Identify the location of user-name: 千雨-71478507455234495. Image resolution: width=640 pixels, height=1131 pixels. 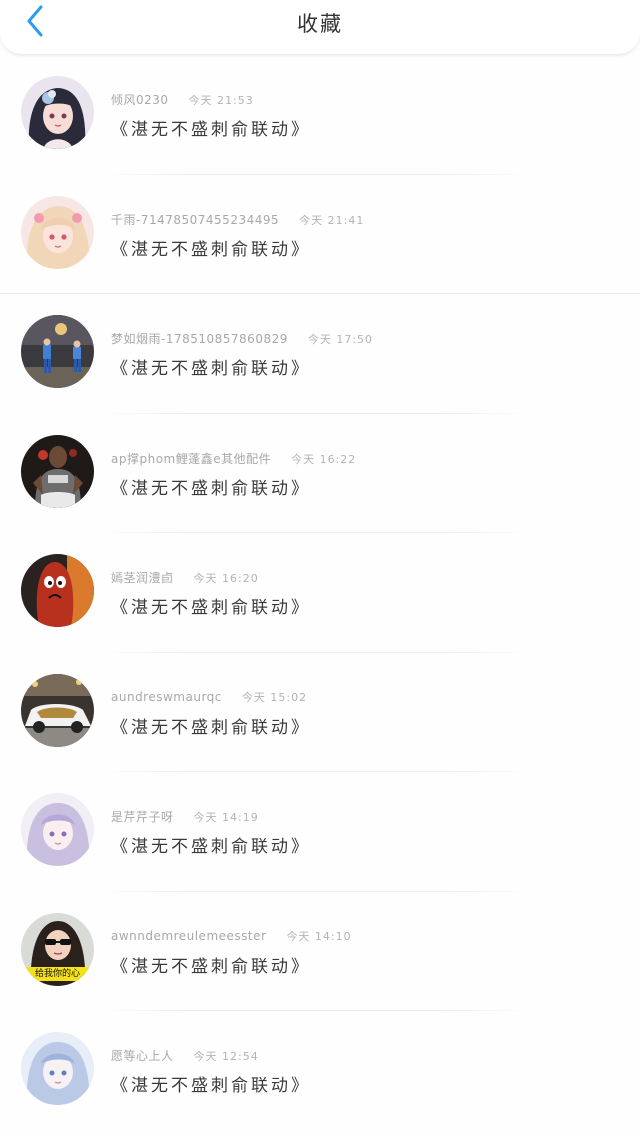
(195, 219).